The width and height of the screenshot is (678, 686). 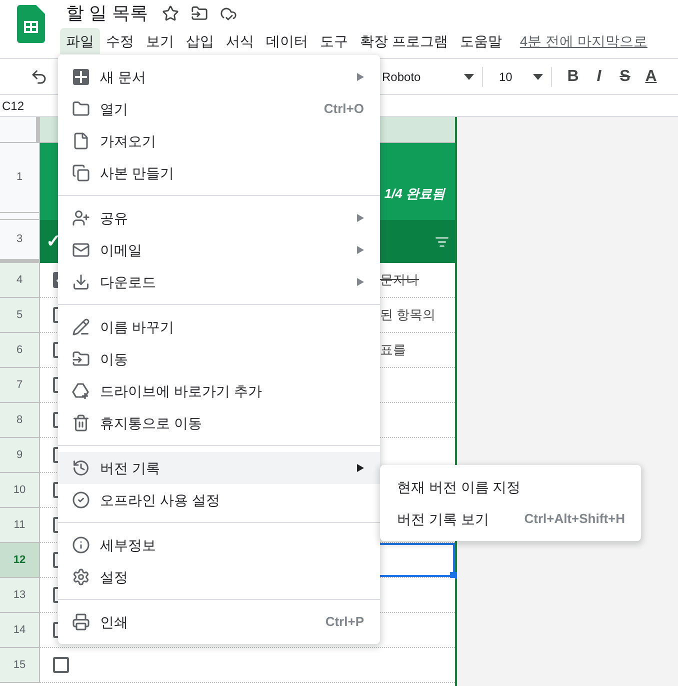 What do you see at coordinates (20, 455) in the screenshot?
I see `row-number: 9` at bounding box center [20, 455].